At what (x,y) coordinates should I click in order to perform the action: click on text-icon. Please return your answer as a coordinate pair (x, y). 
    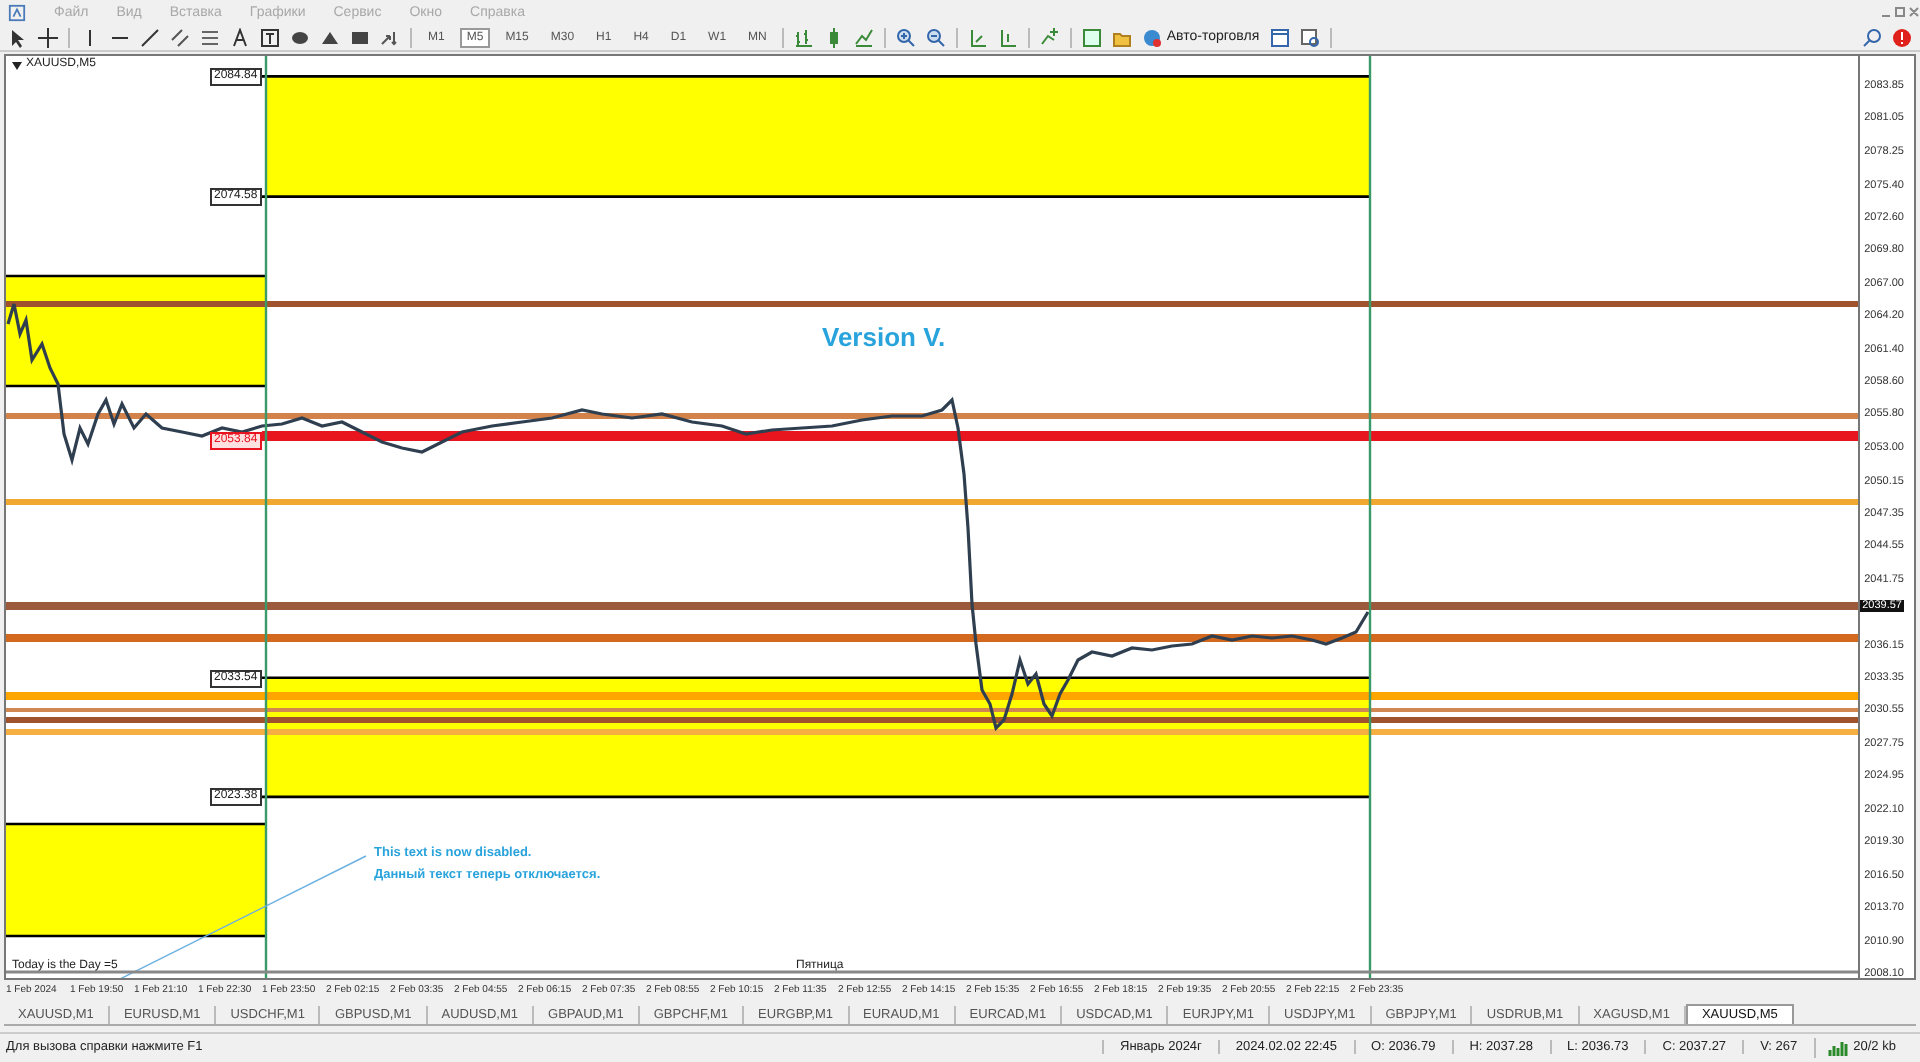
    Looking at the image, I should click on (240, 37).